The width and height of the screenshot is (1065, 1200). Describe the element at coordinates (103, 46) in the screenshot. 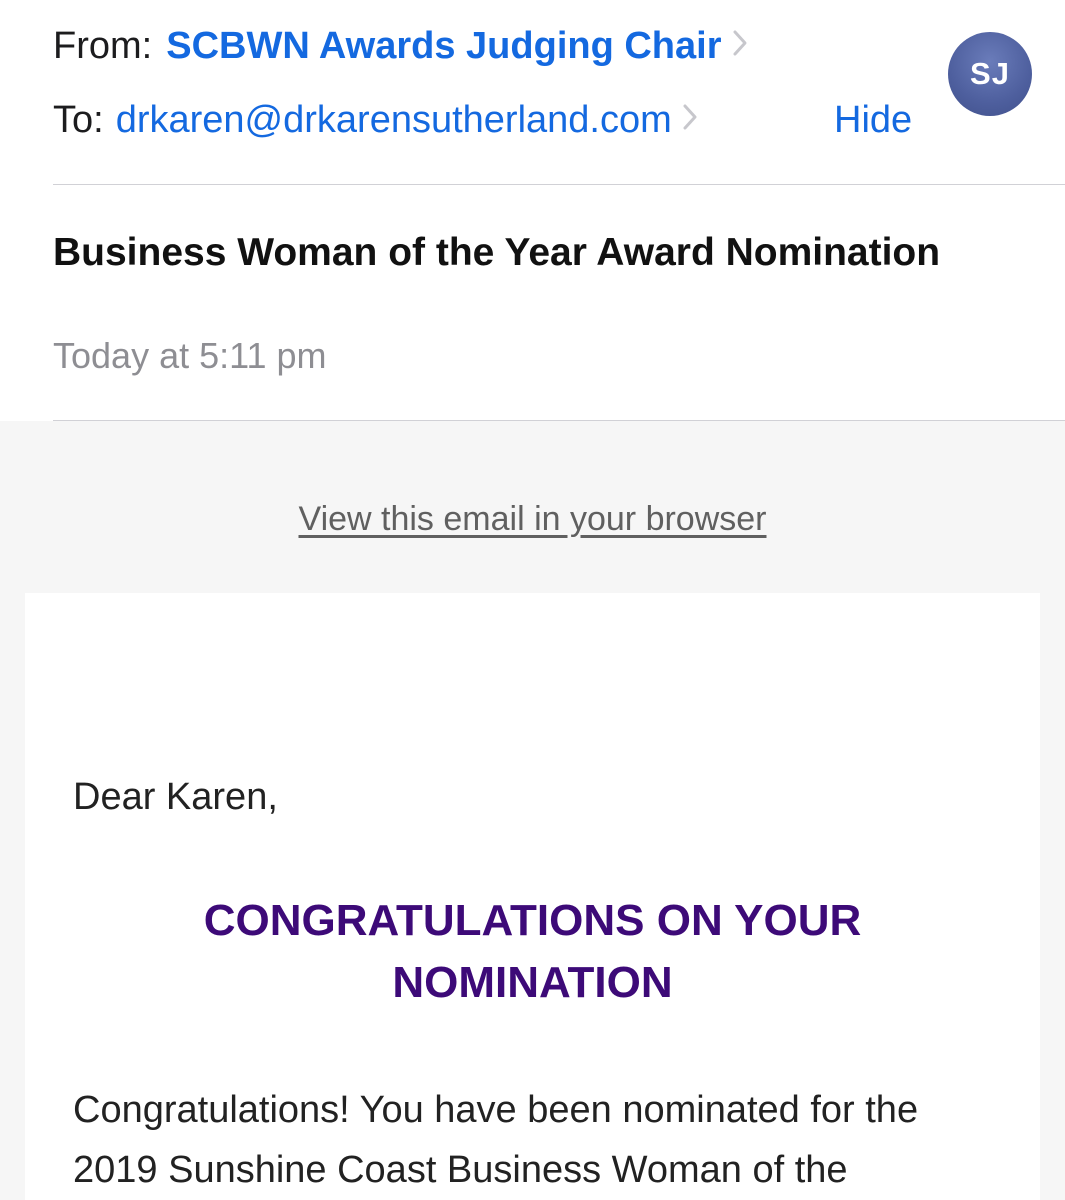

I see `from-label: From:` at that location.